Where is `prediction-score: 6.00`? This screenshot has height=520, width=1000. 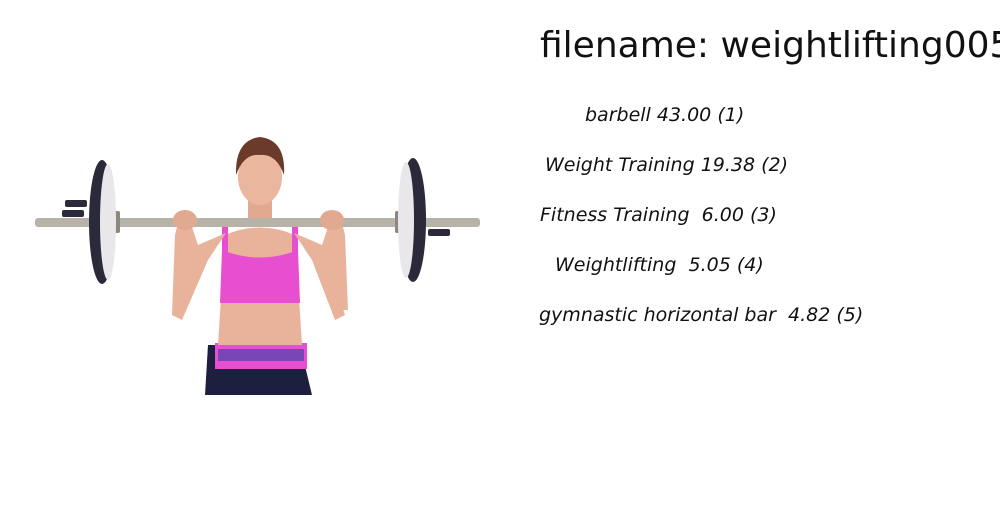 prediction-score: 6.00 is located at coordinates (722, 215).